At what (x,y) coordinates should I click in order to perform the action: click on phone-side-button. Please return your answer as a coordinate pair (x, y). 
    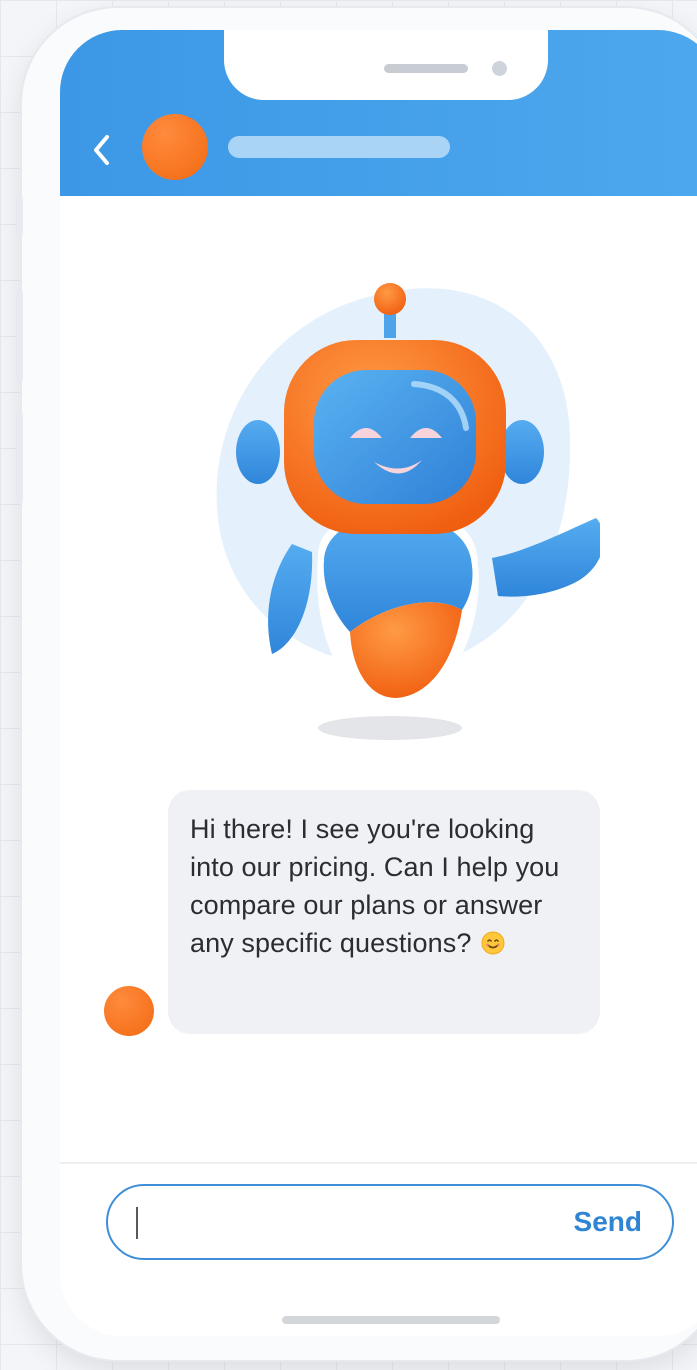
    Looking at the image, I should click on (19, 216).